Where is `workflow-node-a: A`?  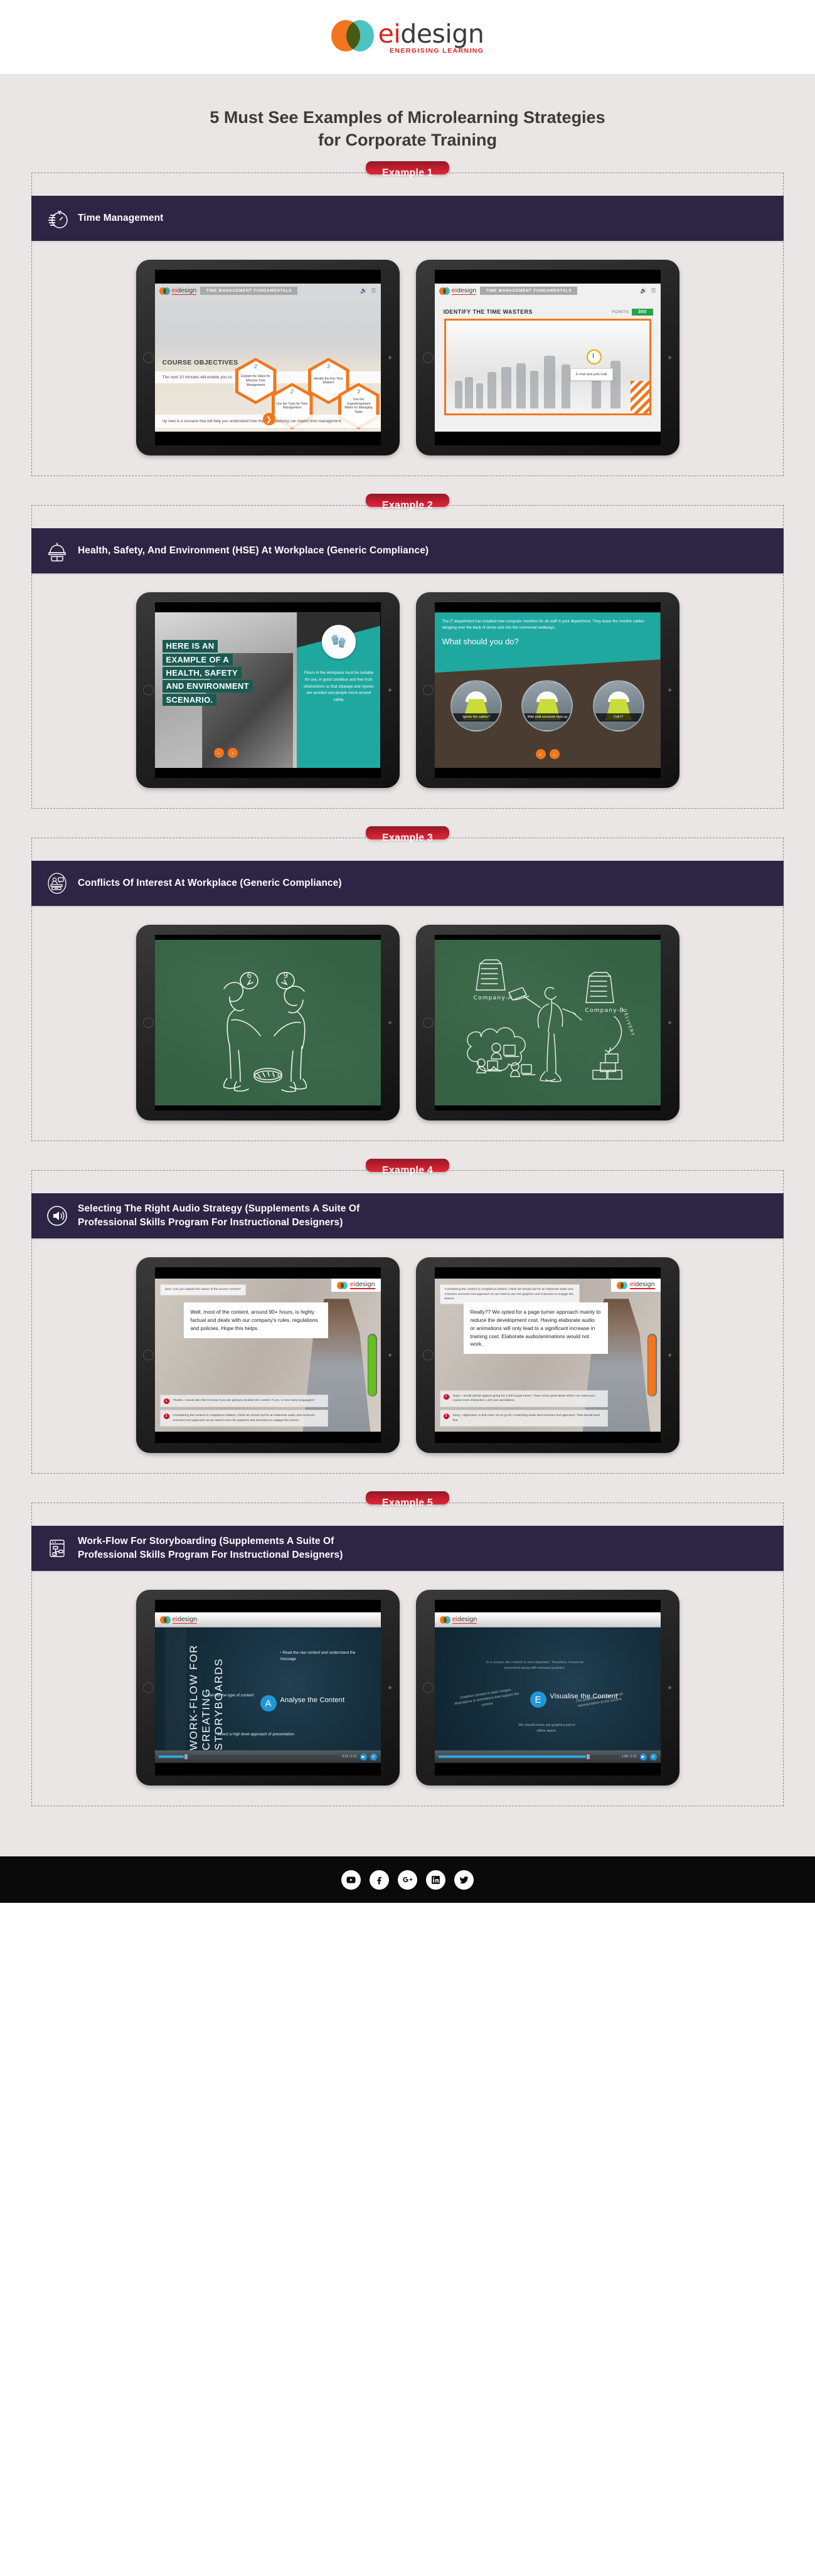 workflow-node-a: A is located at coordinates (268, 1704).